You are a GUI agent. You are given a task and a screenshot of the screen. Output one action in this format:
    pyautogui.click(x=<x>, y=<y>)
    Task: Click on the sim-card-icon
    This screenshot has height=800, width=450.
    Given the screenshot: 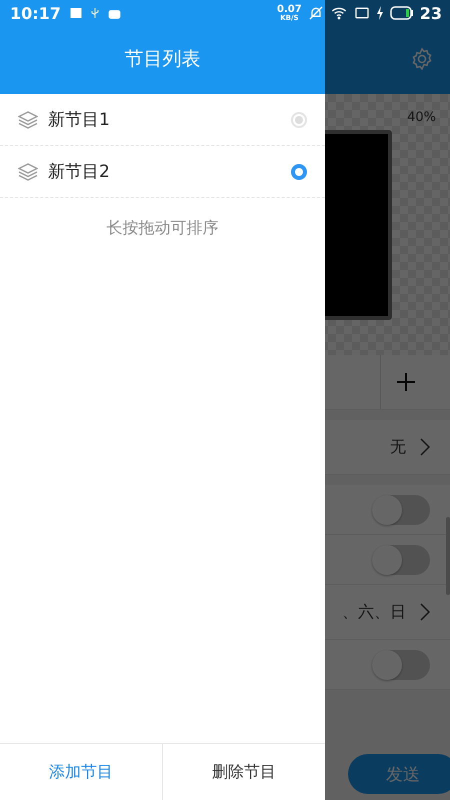 What is the action you would take?
    pyautogui.click(x=362, y=13)
    